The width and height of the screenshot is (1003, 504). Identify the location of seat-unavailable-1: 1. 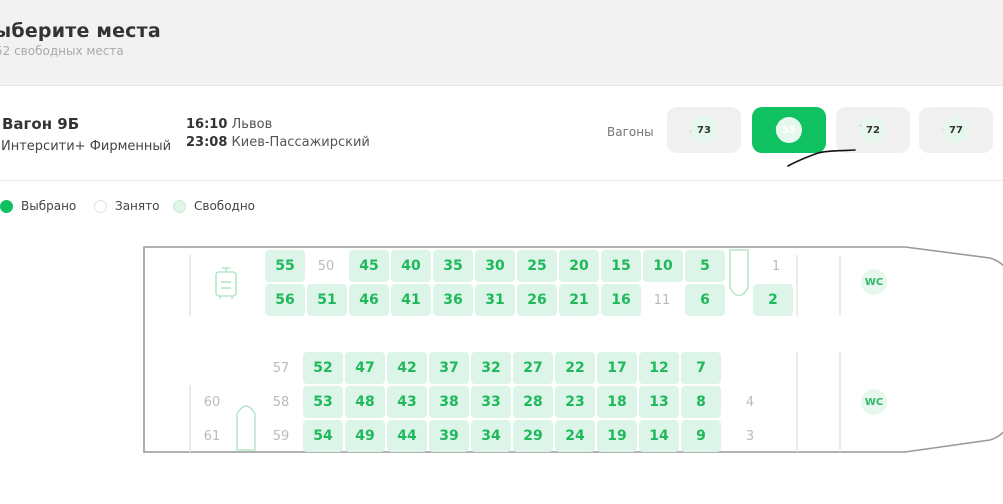
(776, 266).